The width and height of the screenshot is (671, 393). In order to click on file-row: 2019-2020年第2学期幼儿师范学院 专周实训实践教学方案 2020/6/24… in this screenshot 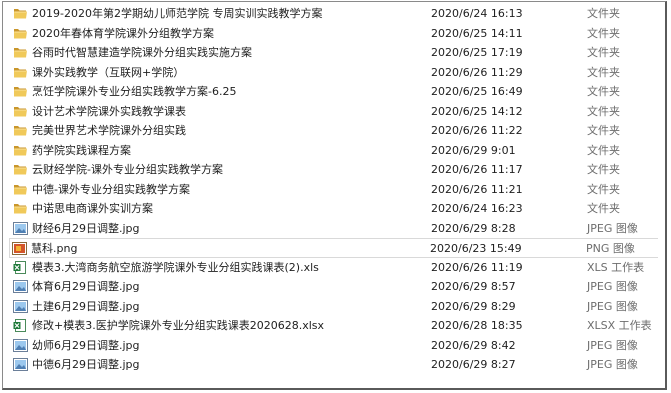, I will do `click(335, 14)`.